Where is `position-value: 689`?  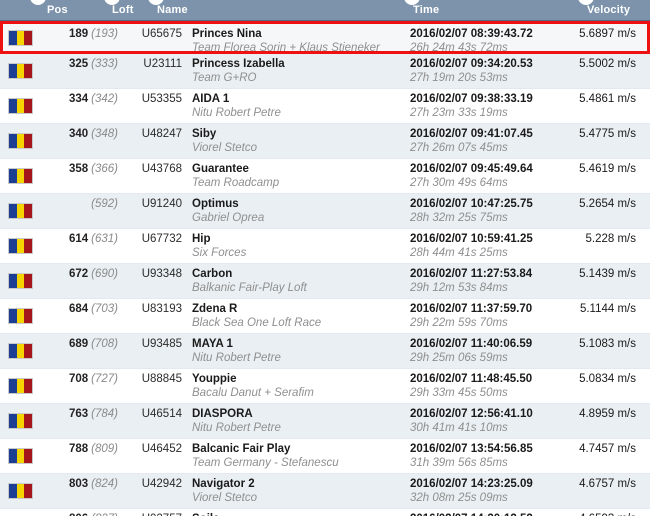
position-value: 689 is located at coordinates (78, 344).